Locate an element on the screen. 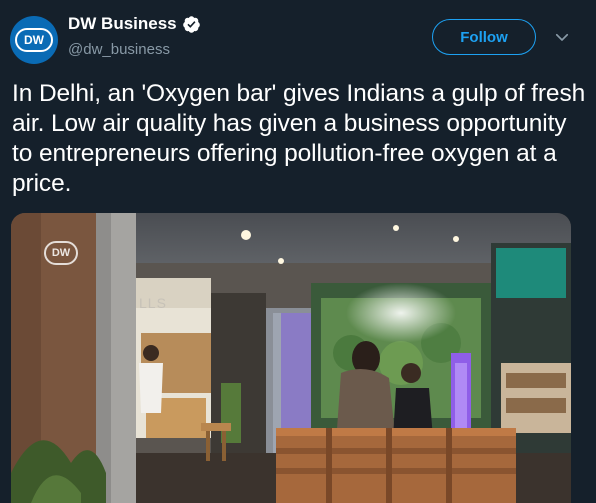 The image size is (596, 503). dw-watermark-icon: DW is located at coordinates (61, 253).